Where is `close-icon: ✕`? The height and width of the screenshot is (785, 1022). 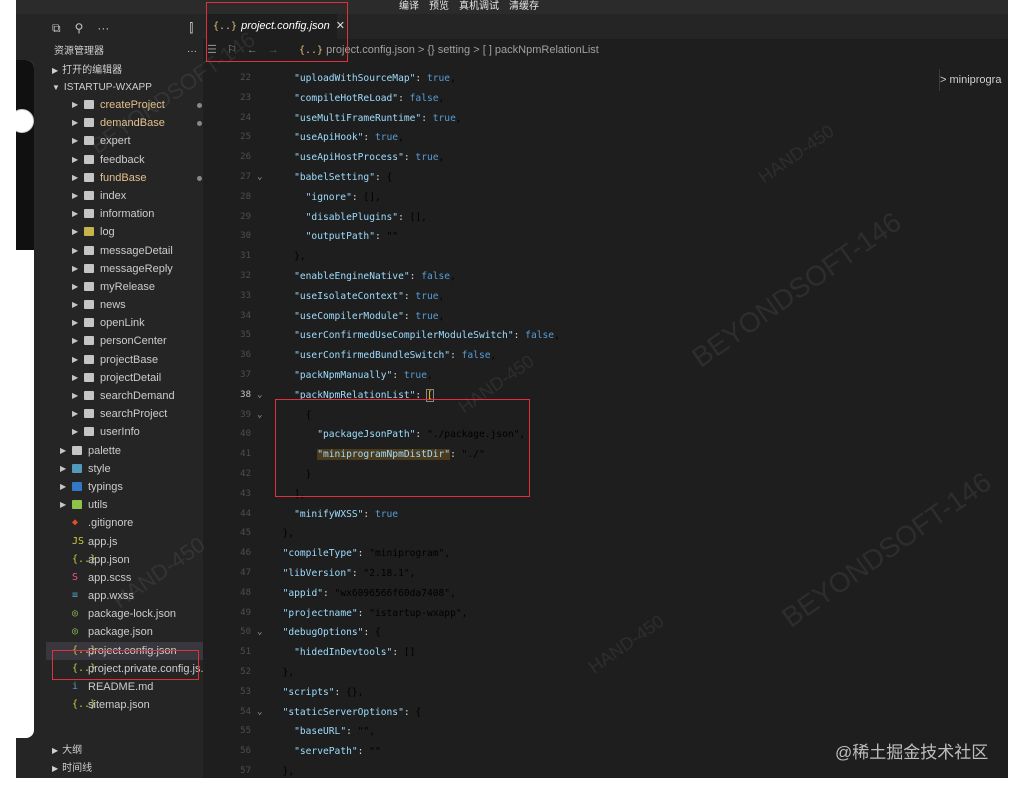 close-icon: ✕ is located at coordinates (340, 26).